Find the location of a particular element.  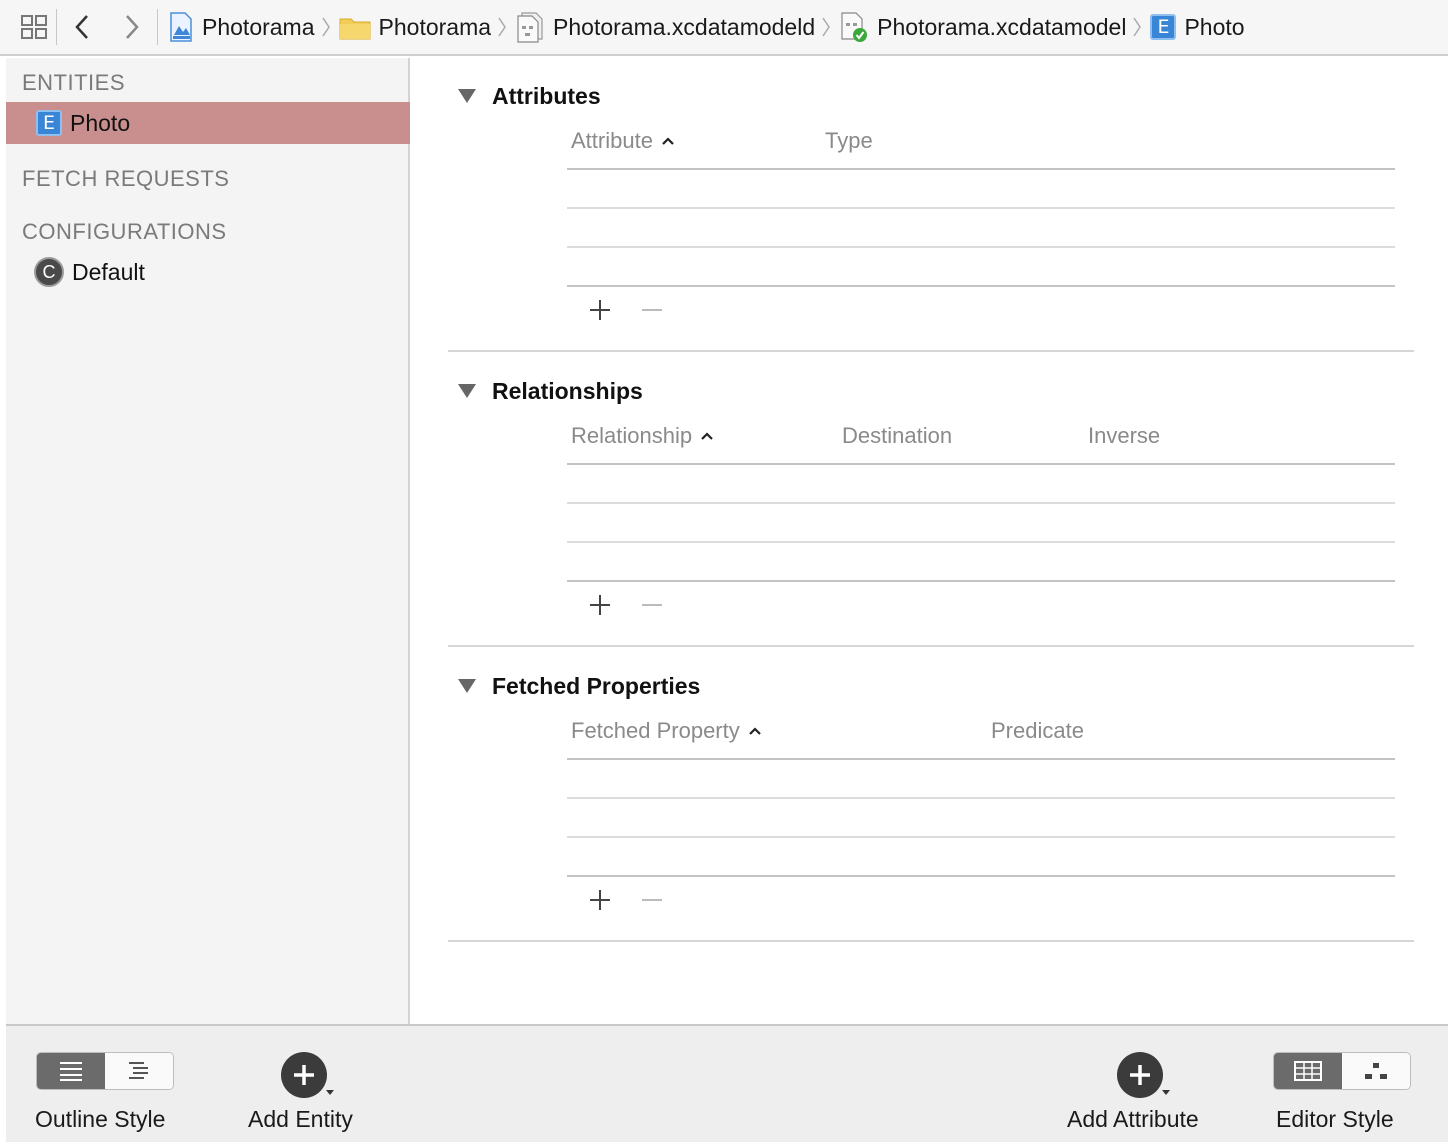

graph-icon is located at coordinates (1376, 1071).